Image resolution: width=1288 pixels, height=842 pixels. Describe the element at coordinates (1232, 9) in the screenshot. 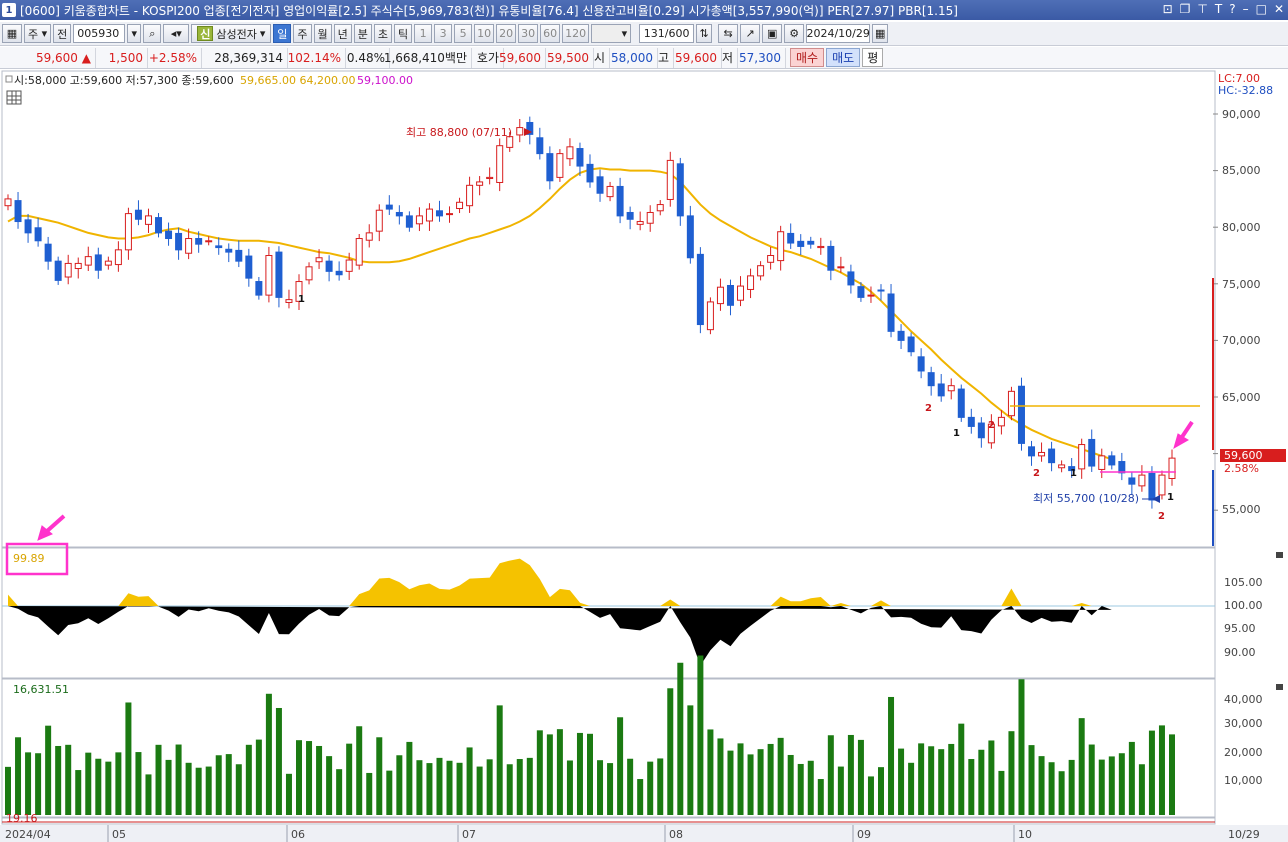

I see `help-icon: ?` at that location.